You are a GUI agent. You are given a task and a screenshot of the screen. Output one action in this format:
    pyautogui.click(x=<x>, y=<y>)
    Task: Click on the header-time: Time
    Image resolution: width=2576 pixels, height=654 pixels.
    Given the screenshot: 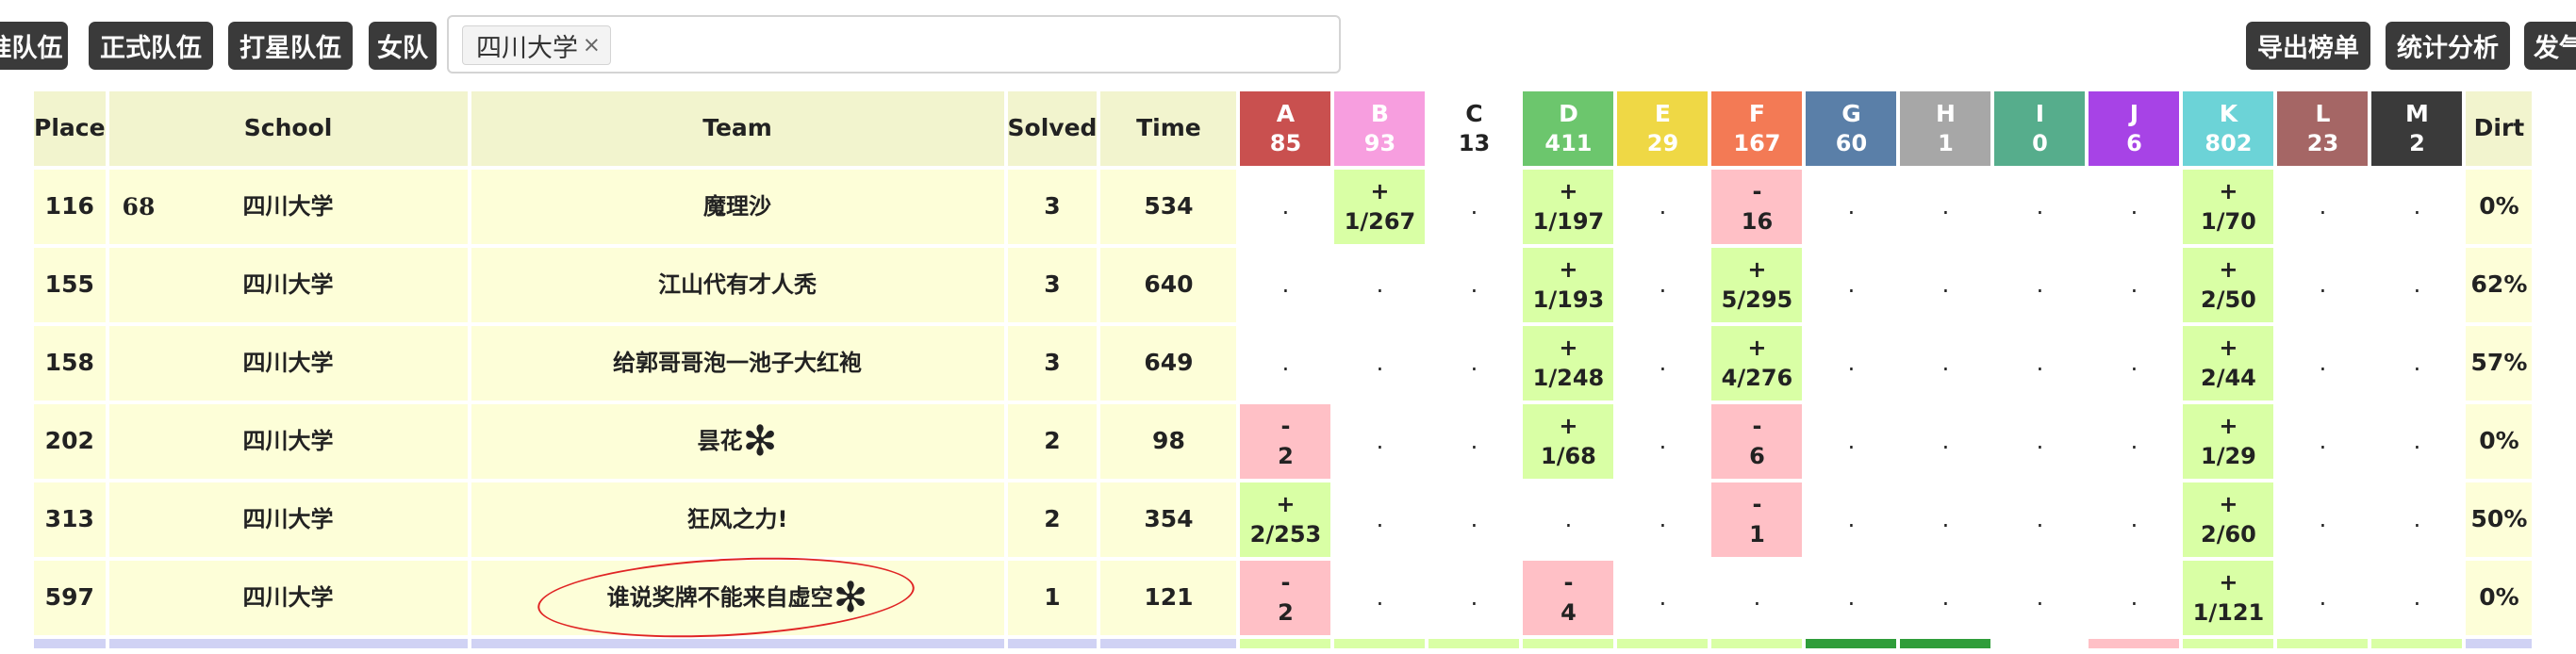 What is the action you would take?
    pyautogui.click(x=1168, y=128)
    